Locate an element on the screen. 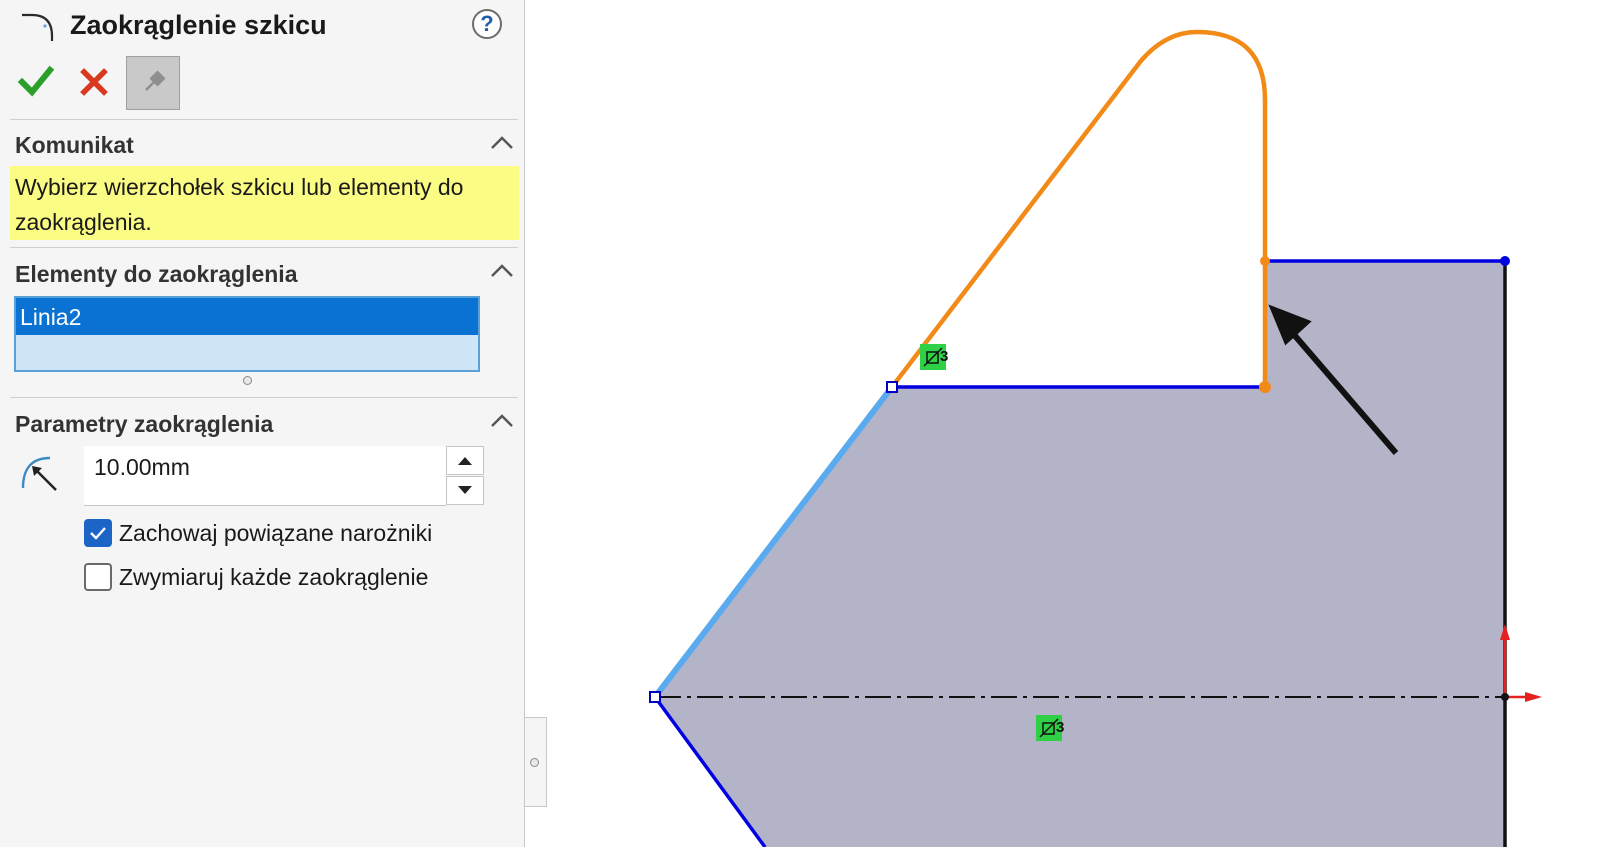 This screenshot has width=1600, height=847. radius-increment-button is located at coordinates (465, 460).